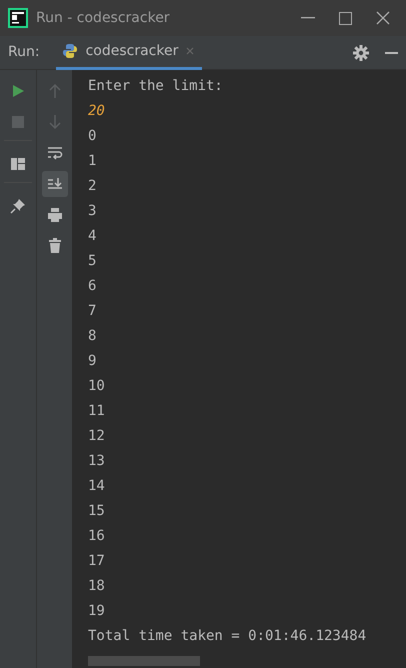 The image size is (406, 668). What do you see at coordinates (97, 611) in the screenshot?
I see `output-text: 19` at bounding box center [97, 611].